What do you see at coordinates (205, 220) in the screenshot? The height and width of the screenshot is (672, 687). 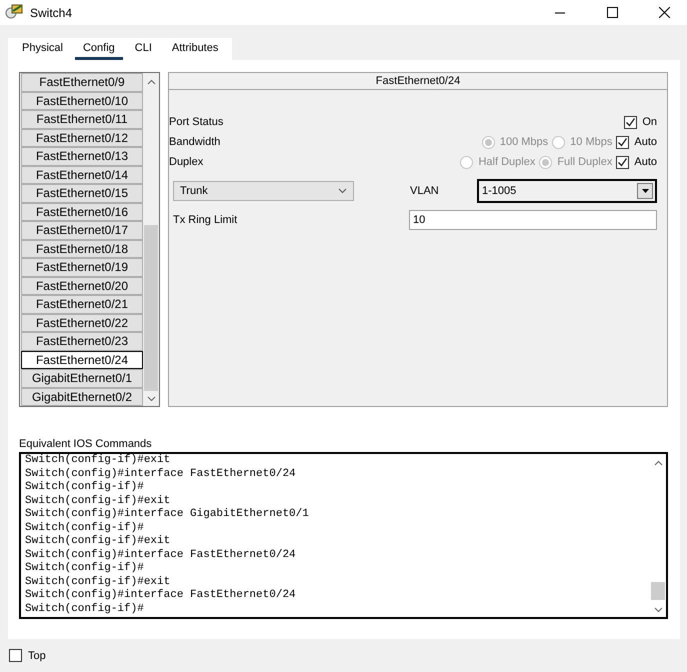 I see `tx-ring-limit-label: Tx Ring Limit` at bounding box center [205, 220].